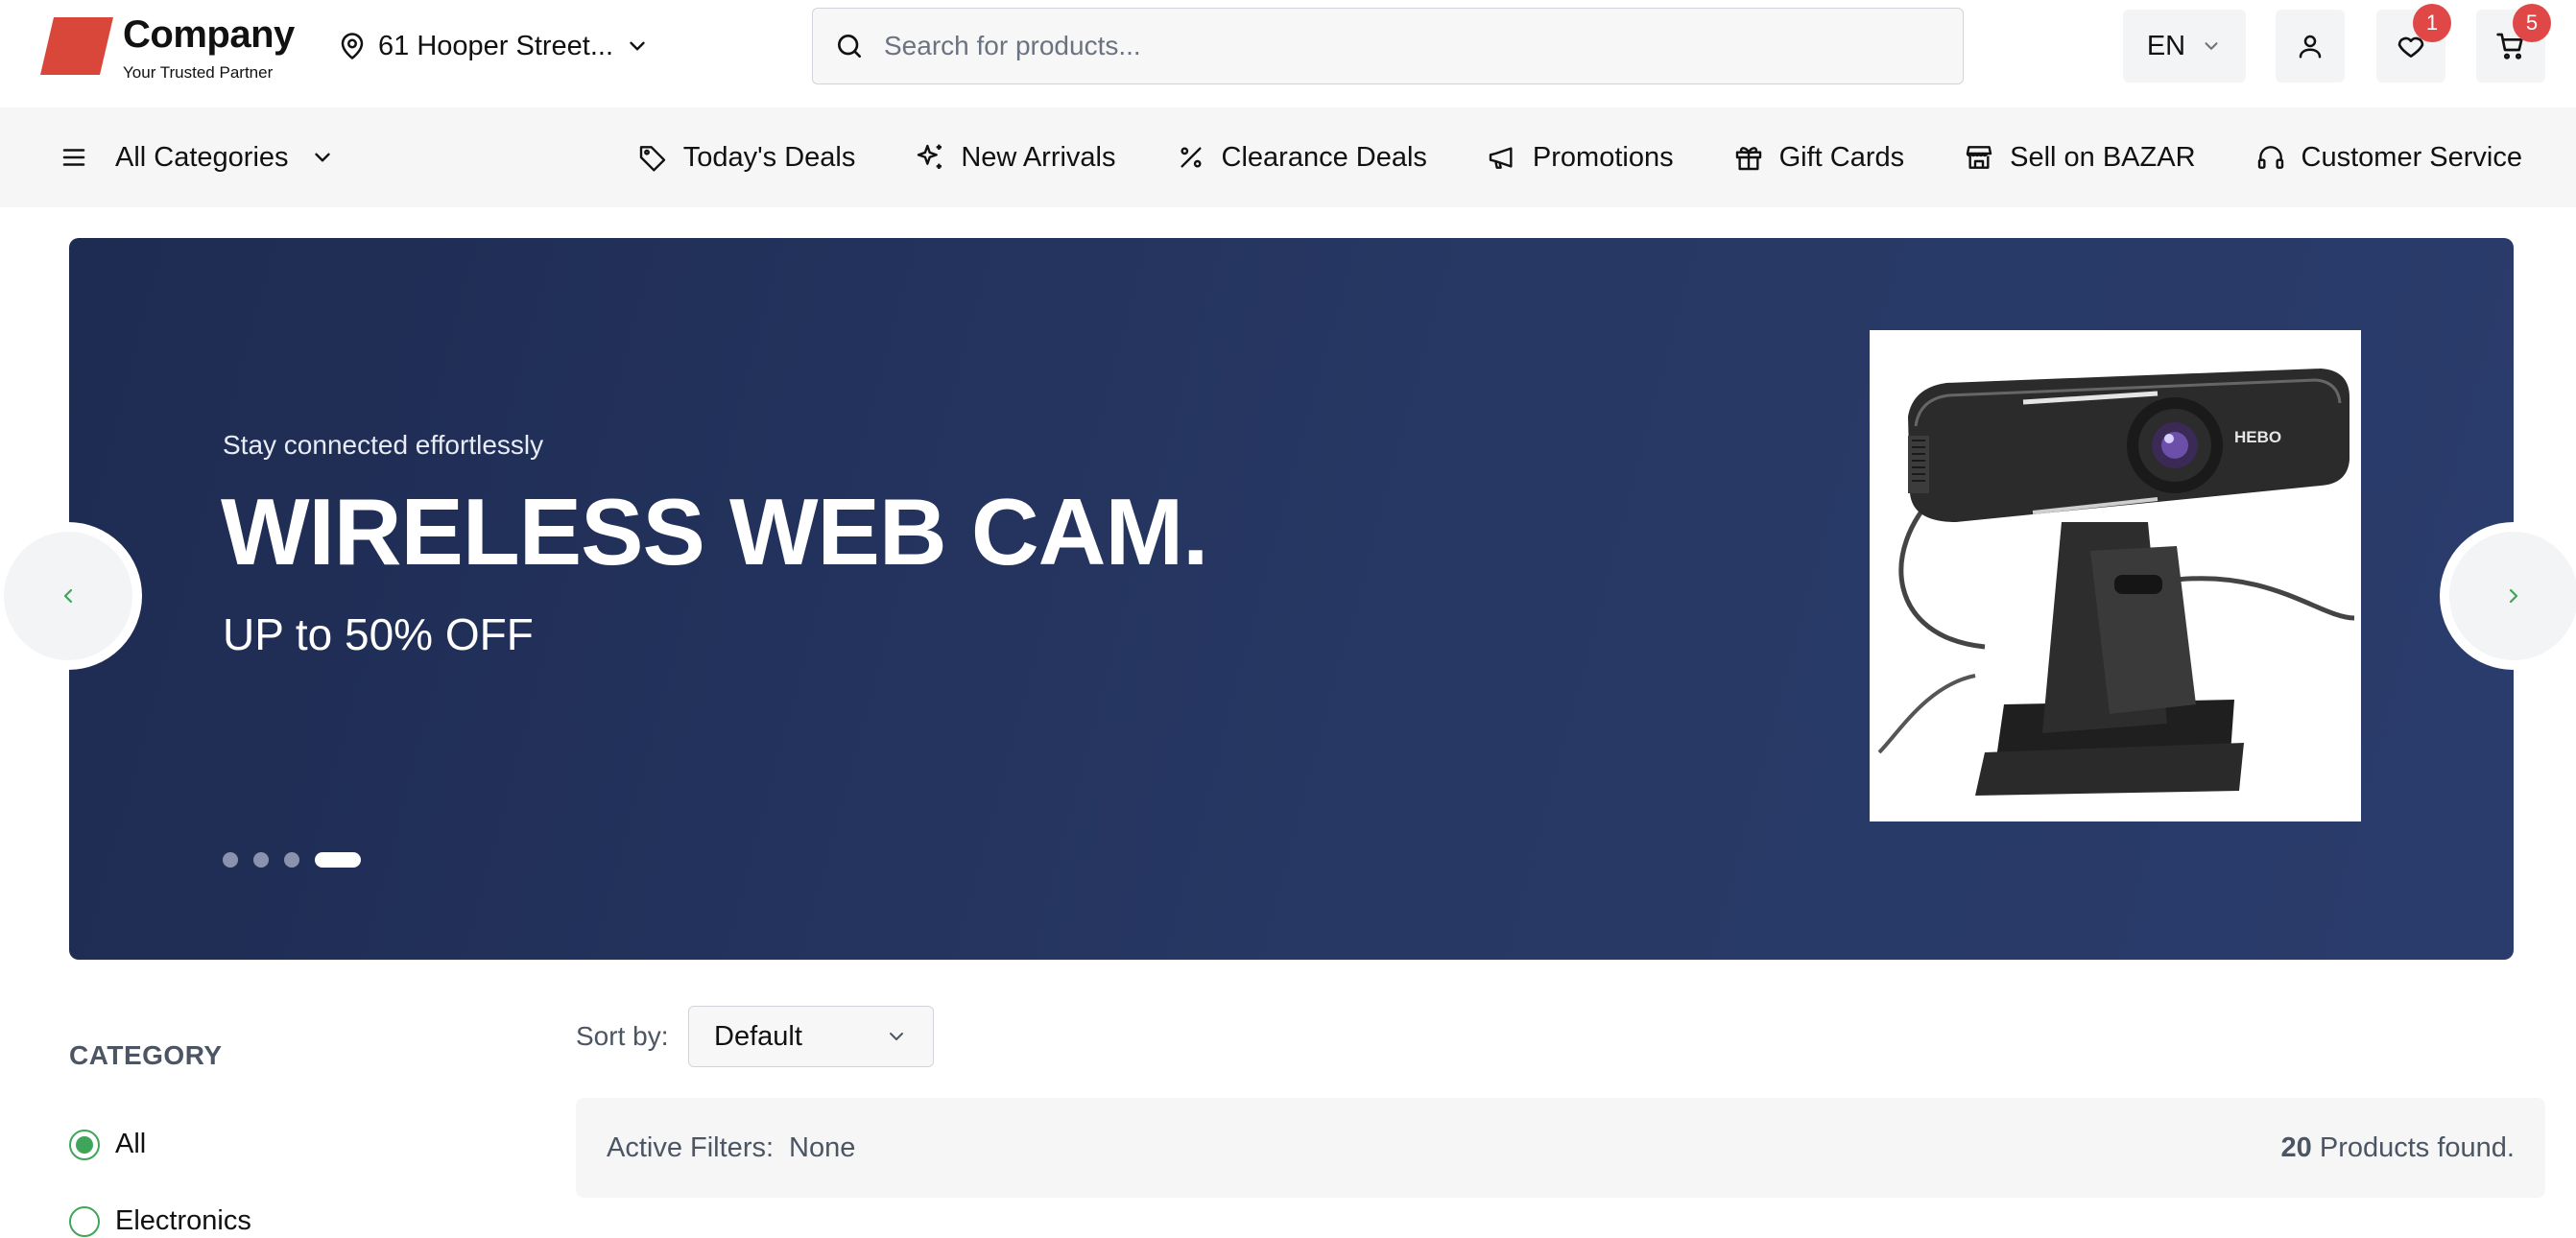 The image size is (2576, 1238). Describe the element at coordinates (930, 157) in the screenshot. I see `sparkles-icon` at that location.